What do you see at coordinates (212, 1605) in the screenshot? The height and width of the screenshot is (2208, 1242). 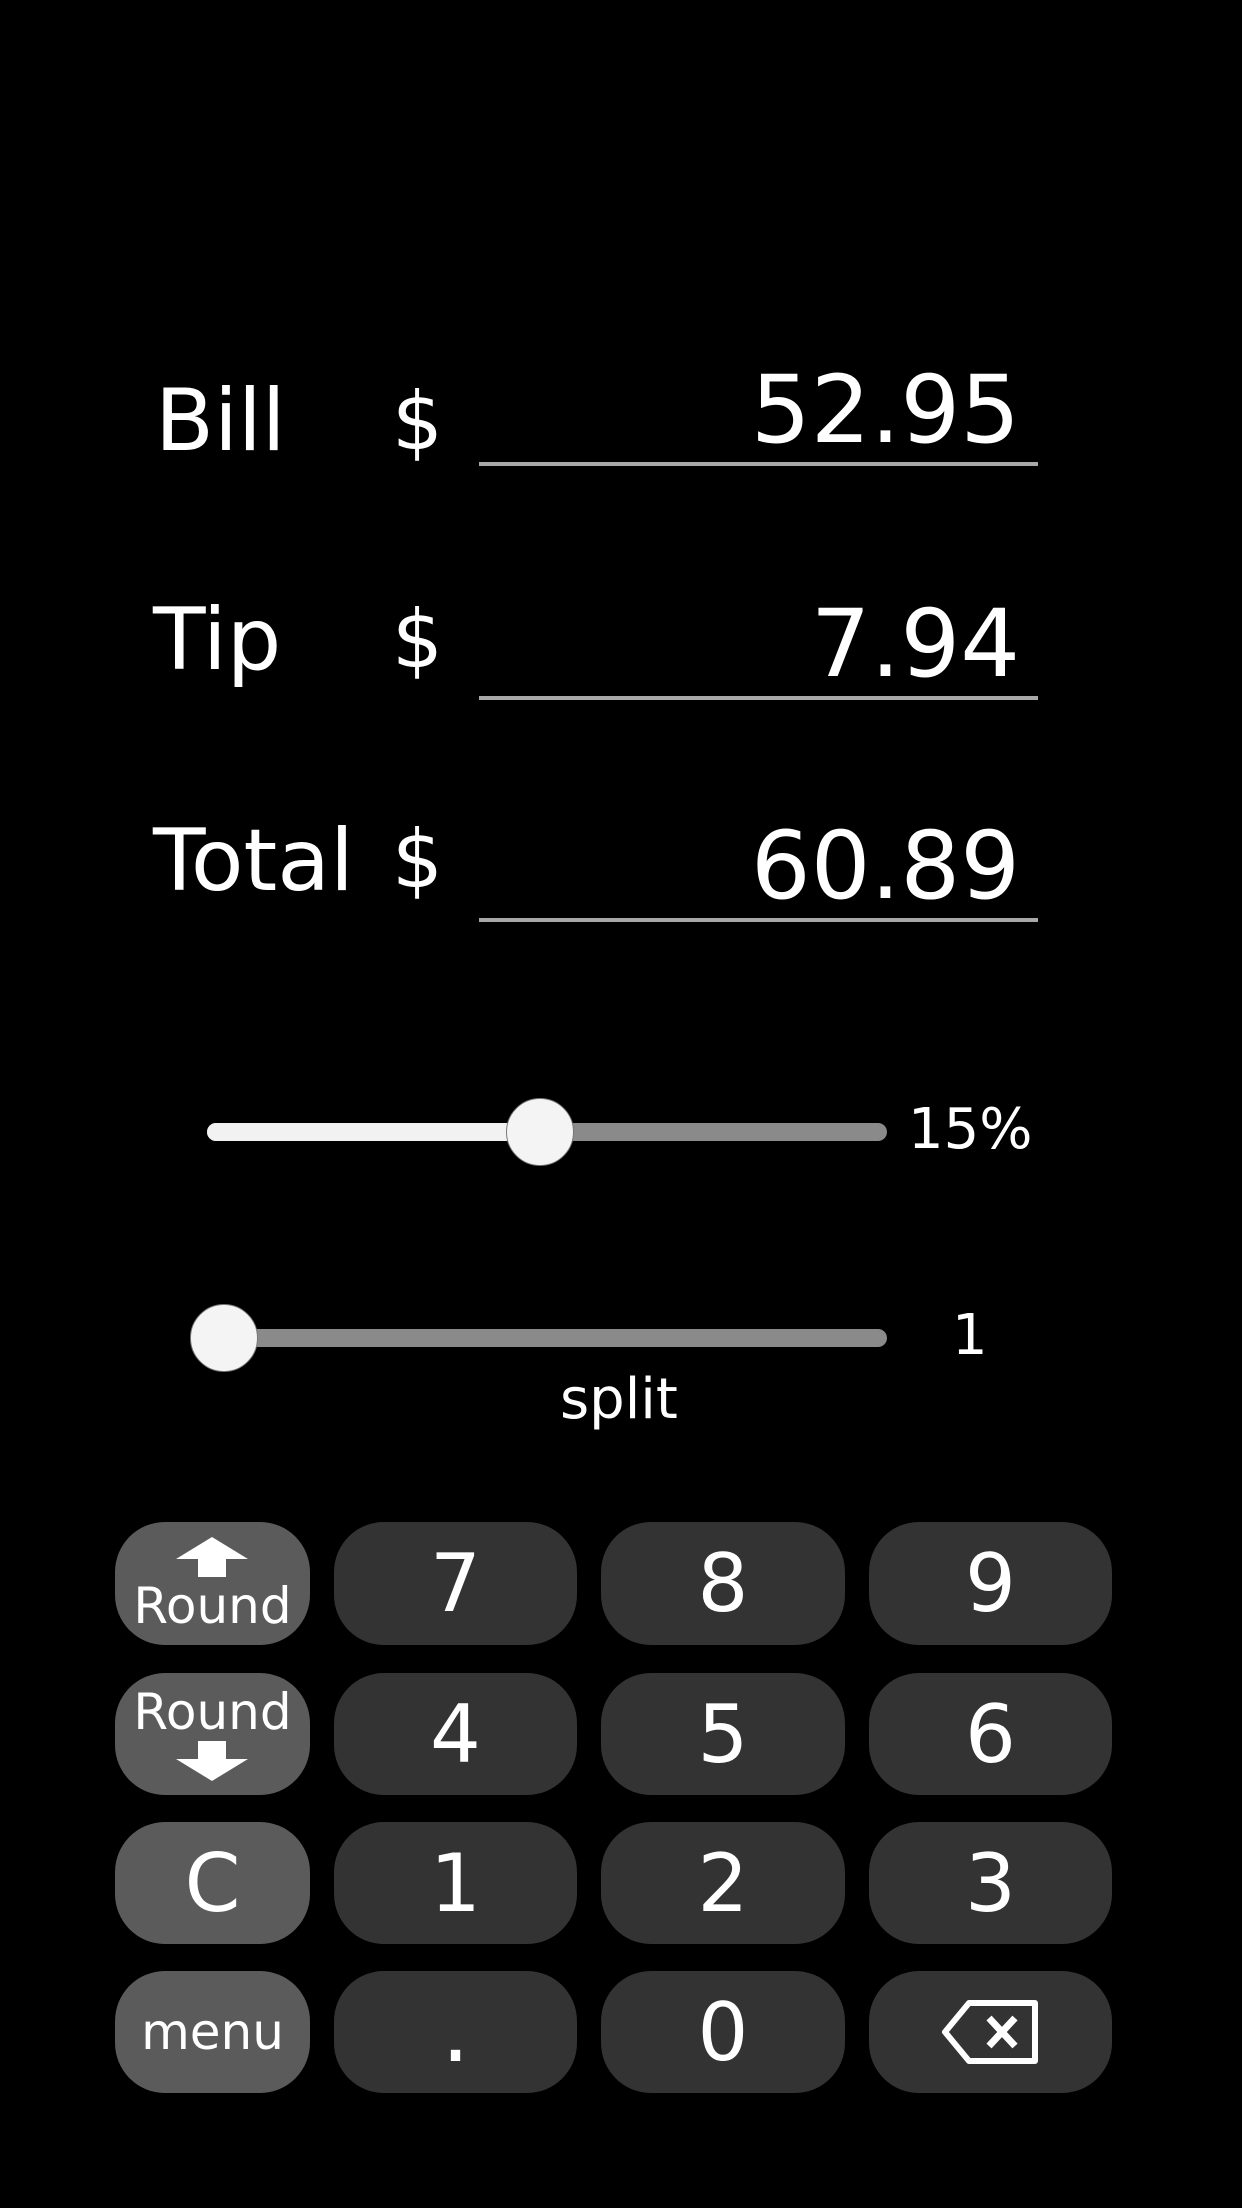 I see `round-up-label: Round` at bounding box center [212, 1605].